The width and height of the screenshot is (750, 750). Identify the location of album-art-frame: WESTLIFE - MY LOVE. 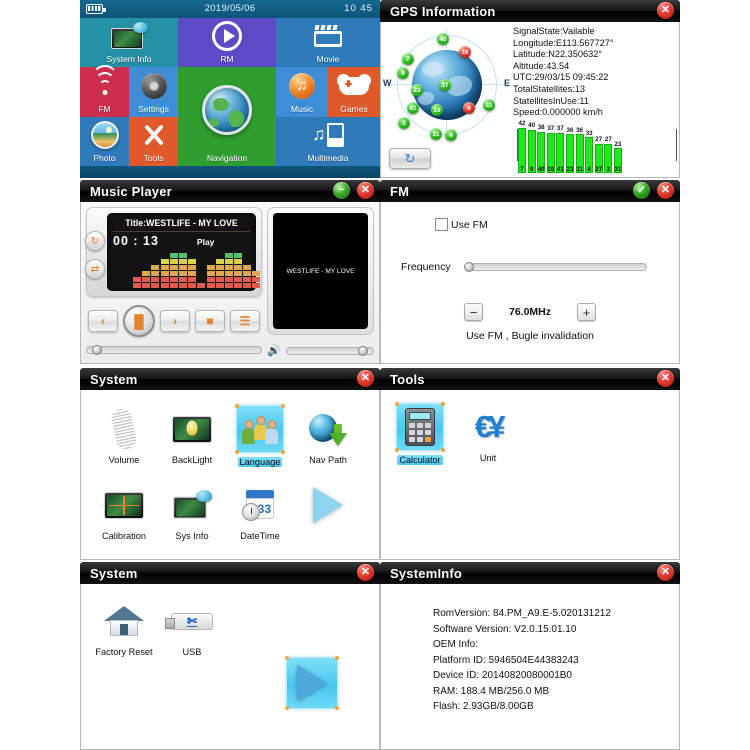
(320, 271).